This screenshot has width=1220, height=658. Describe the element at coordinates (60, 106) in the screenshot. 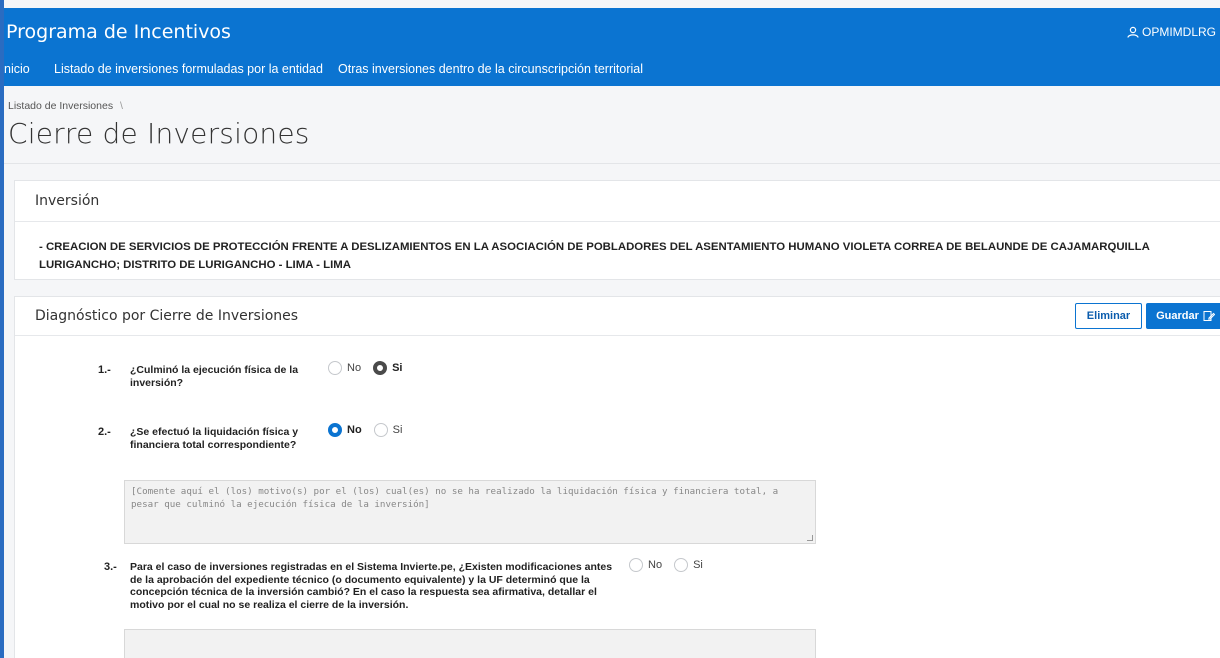

I see `breadcrumb-item-listado: Listado de Inversiones` at that location.